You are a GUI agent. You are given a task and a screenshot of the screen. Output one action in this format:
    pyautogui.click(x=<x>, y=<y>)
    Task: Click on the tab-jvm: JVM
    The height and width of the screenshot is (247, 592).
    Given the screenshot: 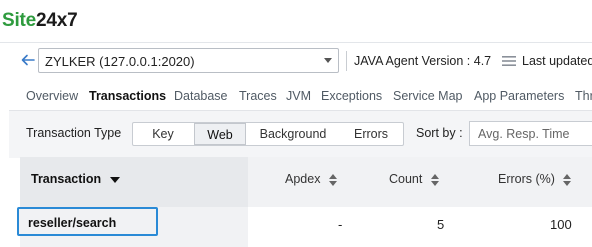 What is the action you would take?
    pyautogui.click(x=298, y=96)
    